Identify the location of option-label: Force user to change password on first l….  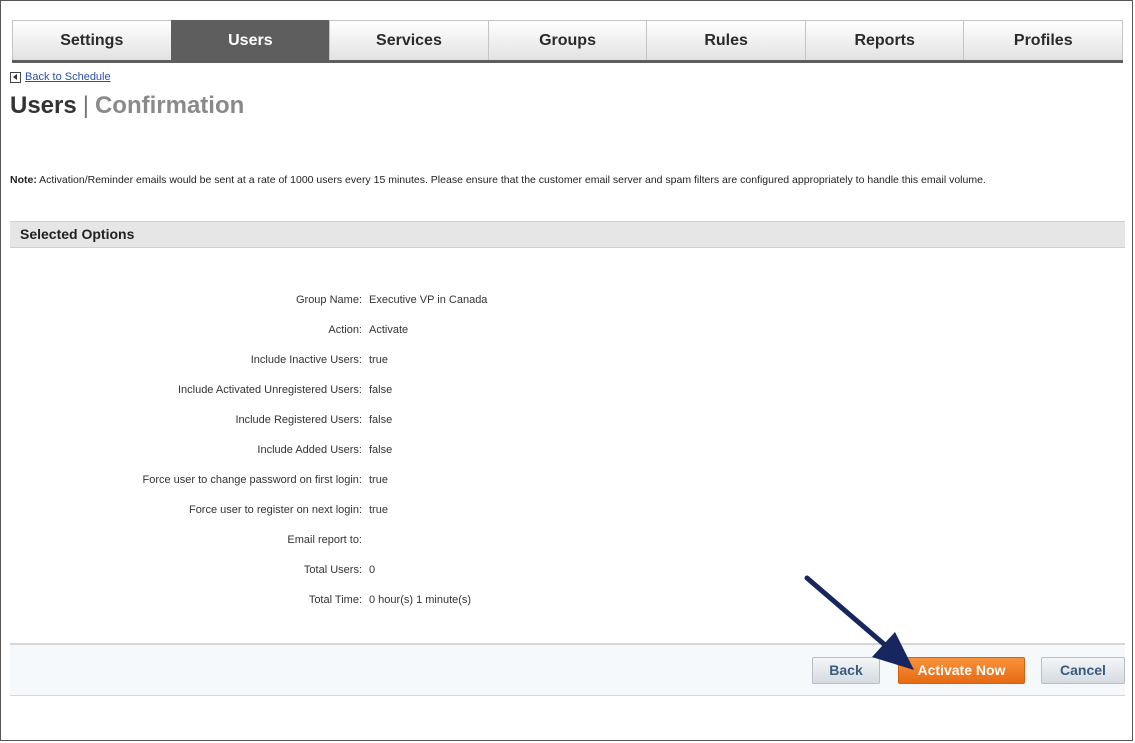
(252, 480).